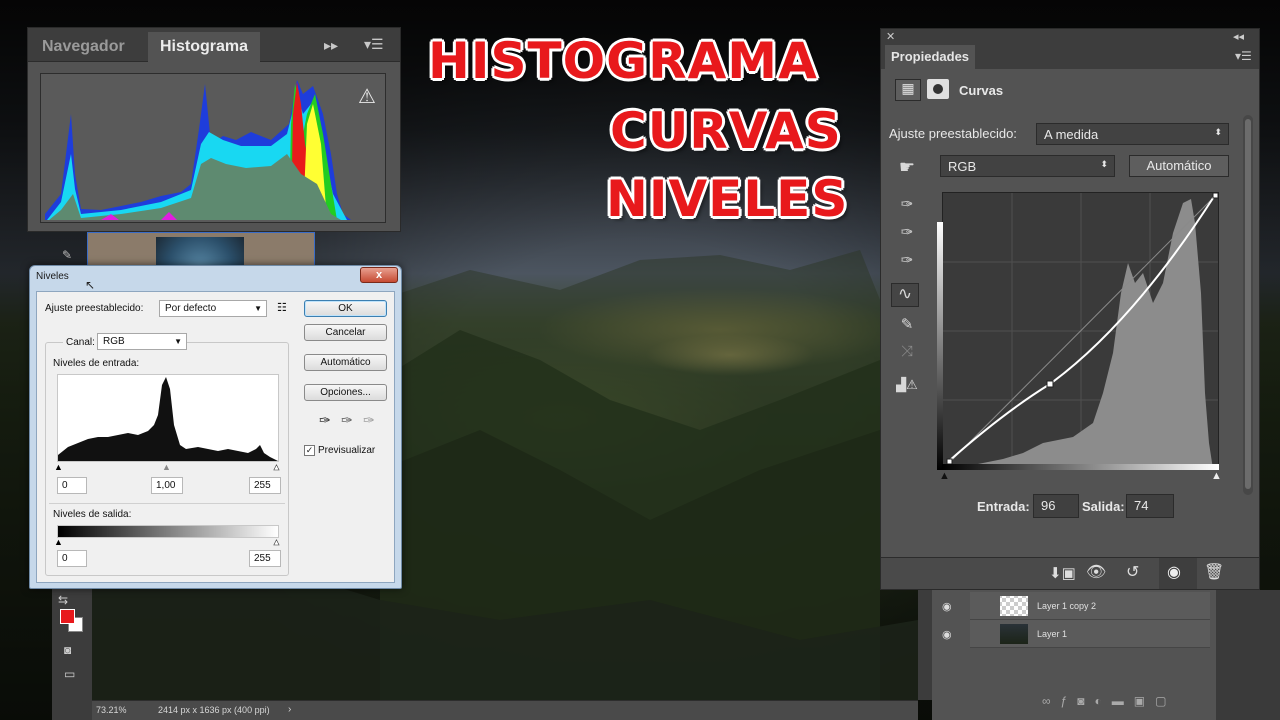  Describe the element at coordinates (72, 558) in the screenshot. I see `output-black-field: 0` at that location.